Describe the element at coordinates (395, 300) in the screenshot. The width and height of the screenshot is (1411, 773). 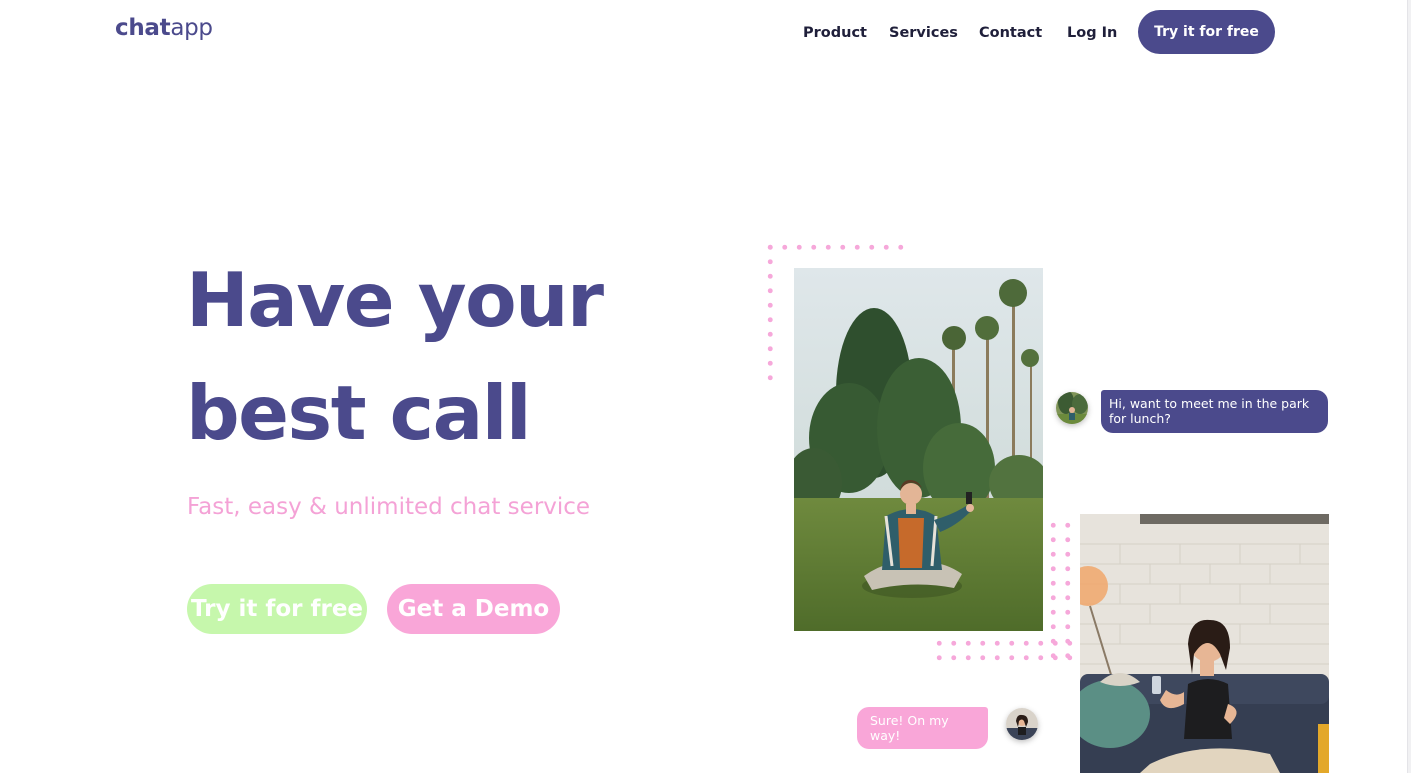
I see `hero-title-line-1: Have your` at that location.